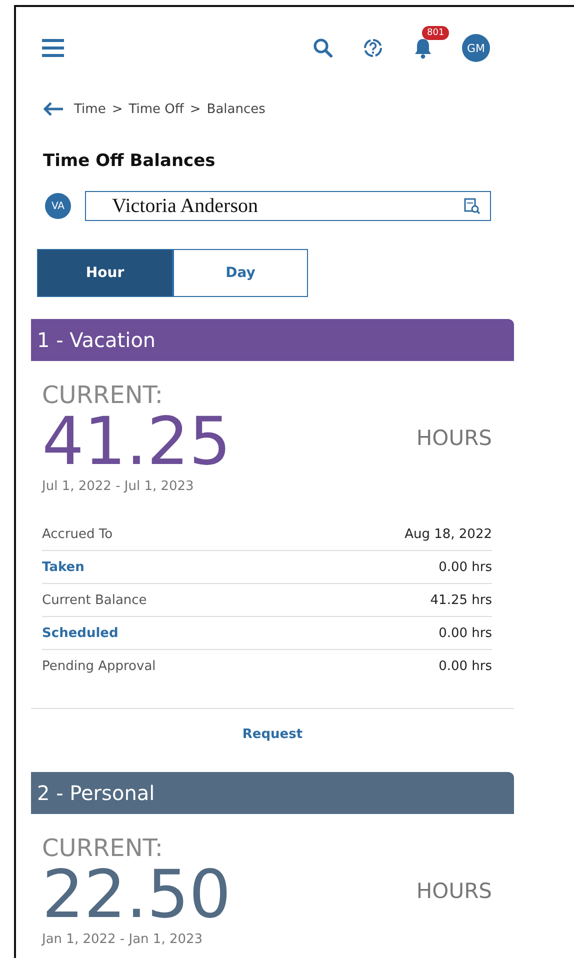  What do you see at coordinates (423, 48) in the screenshot?
I see `bell-icon` at bounding box center [423, 48].